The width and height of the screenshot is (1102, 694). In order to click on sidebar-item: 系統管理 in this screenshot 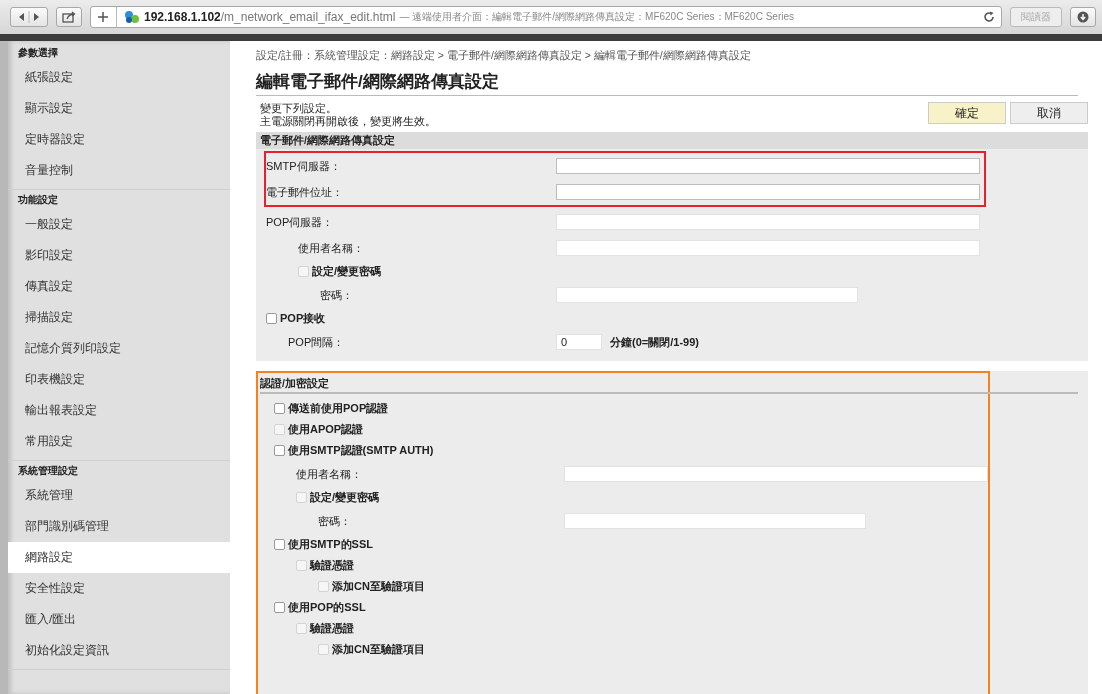, I will do `click(119, 495)`.